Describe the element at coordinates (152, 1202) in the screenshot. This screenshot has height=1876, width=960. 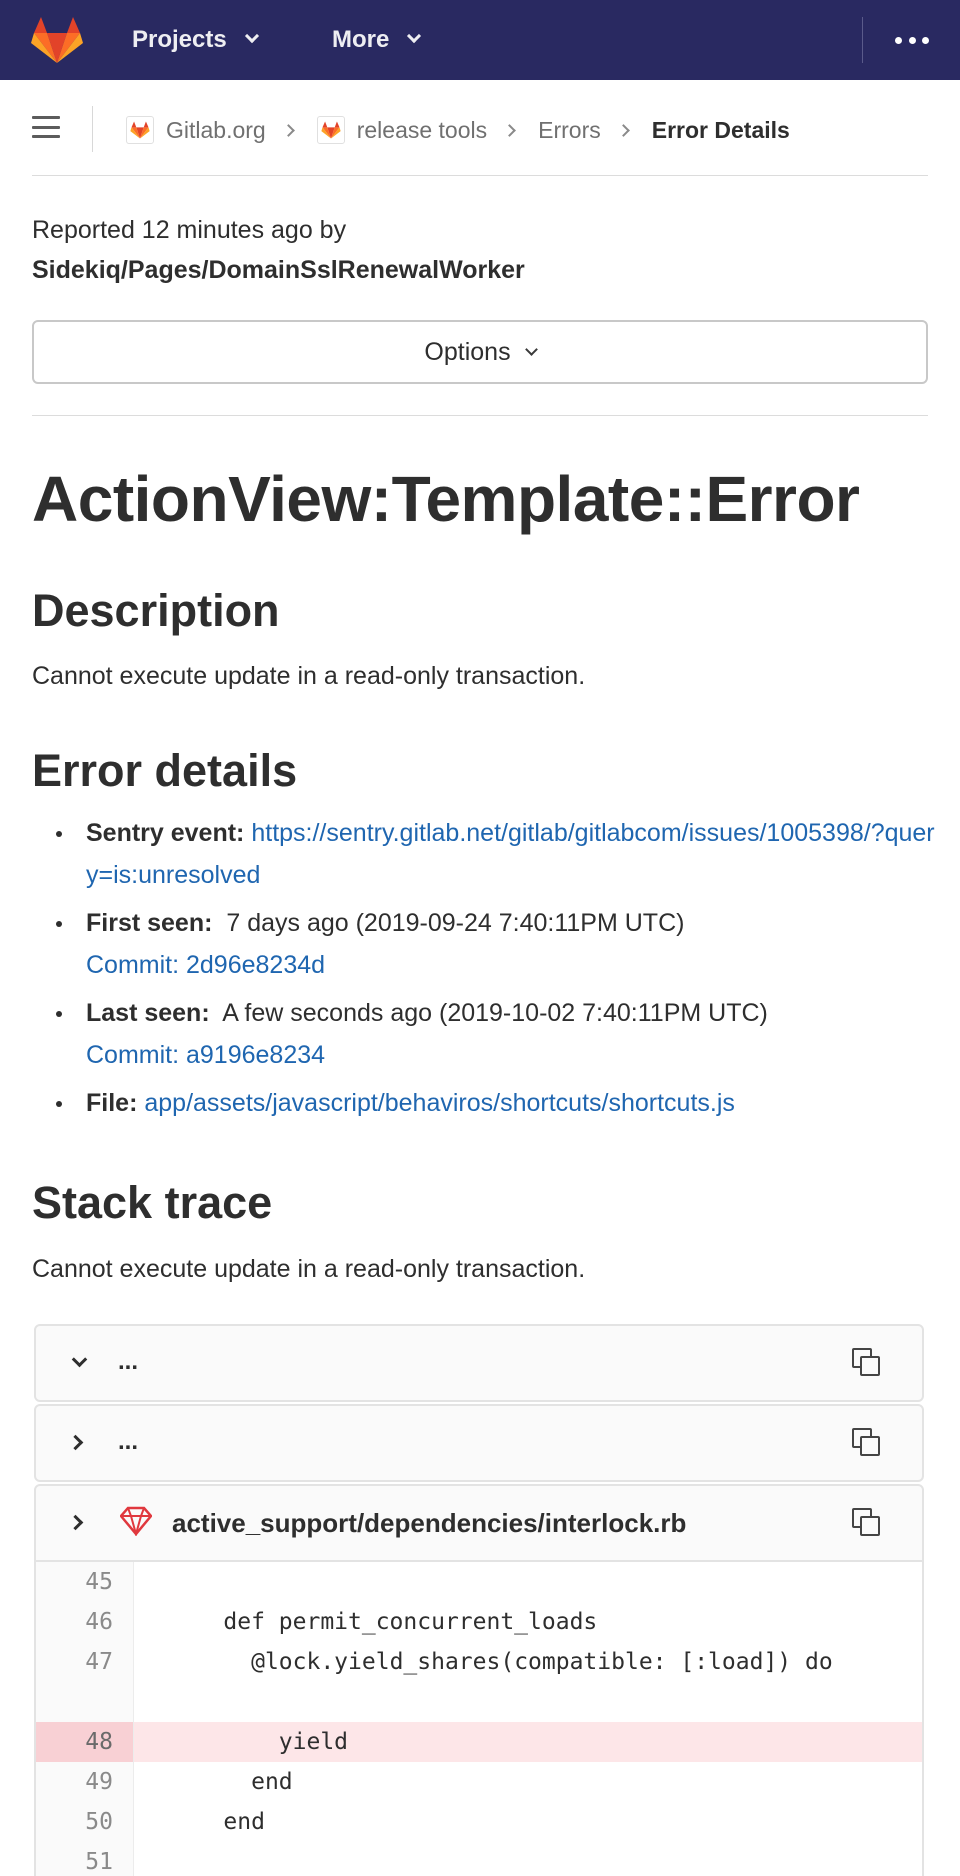
I see `stack-trace-heading: Stack trace` at that location.